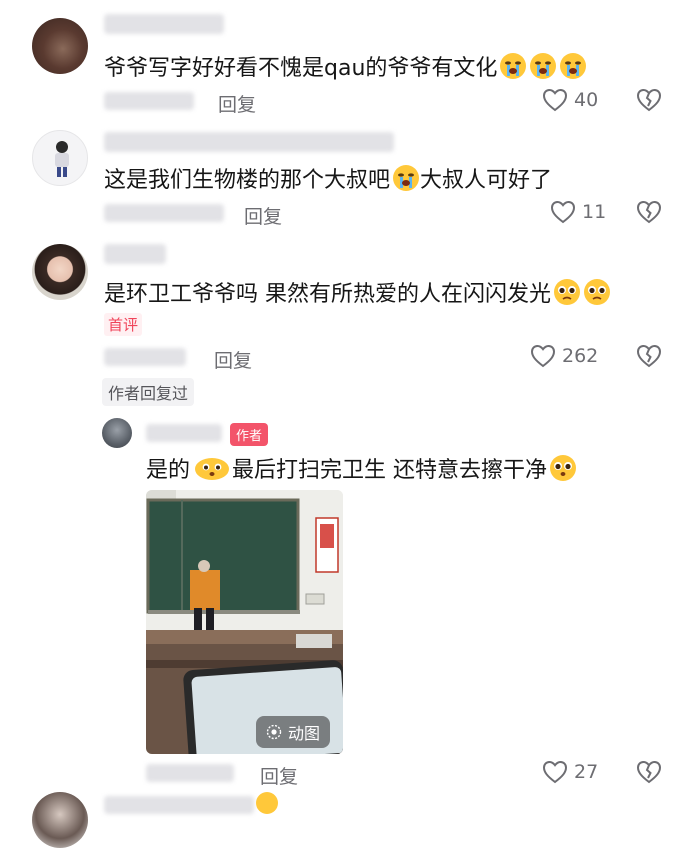 This screenshot has width=690, height=848. I want to click on like-button: 40, so click(570, 100).